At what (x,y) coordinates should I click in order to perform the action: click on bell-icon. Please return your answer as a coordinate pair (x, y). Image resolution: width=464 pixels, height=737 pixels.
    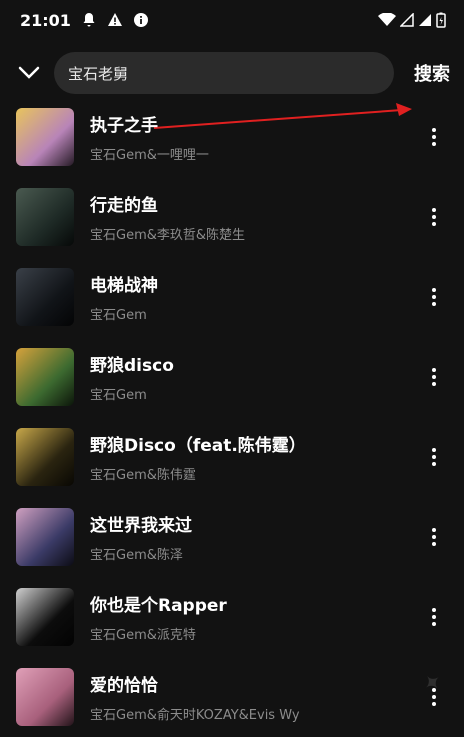
    Looking at the image, I should click on (89, 20).